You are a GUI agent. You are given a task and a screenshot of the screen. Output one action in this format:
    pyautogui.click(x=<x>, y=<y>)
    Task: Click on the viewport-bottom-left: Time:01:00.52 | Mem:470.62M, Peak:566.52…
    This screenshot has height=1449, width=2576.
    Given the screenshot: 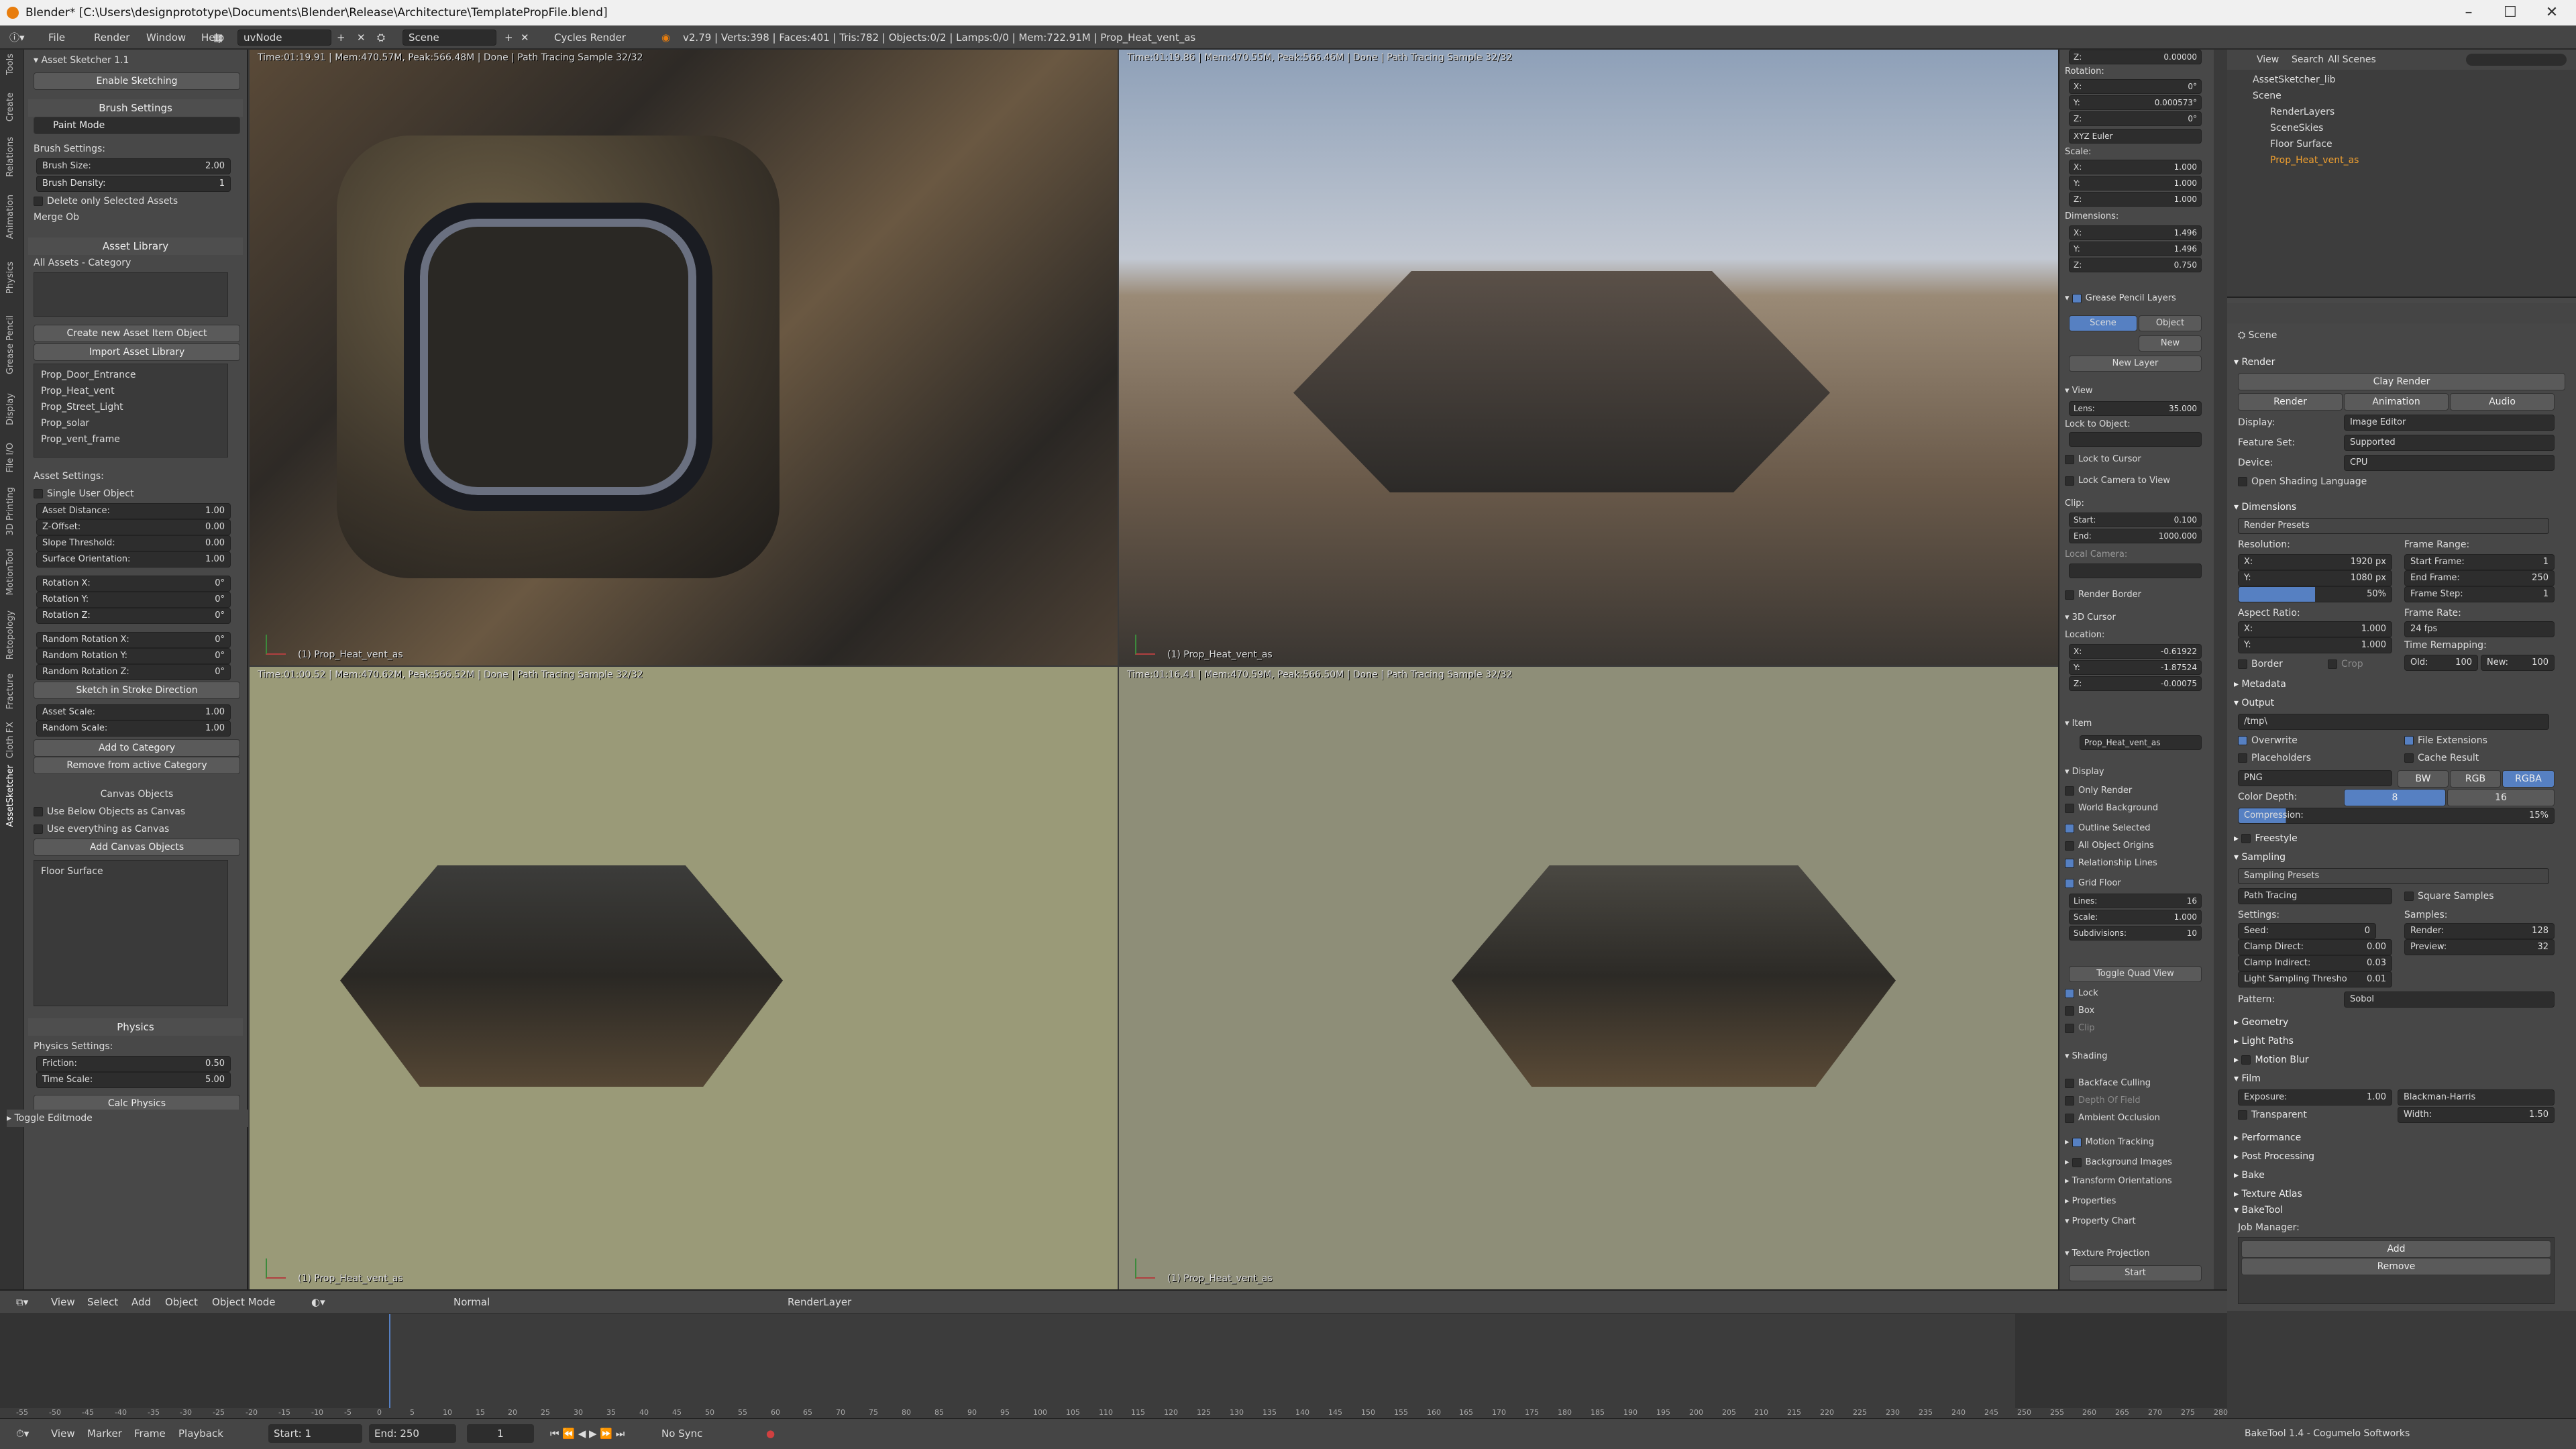 What is the action you would take?
    pyautogui.click(x=684, y=978)
    